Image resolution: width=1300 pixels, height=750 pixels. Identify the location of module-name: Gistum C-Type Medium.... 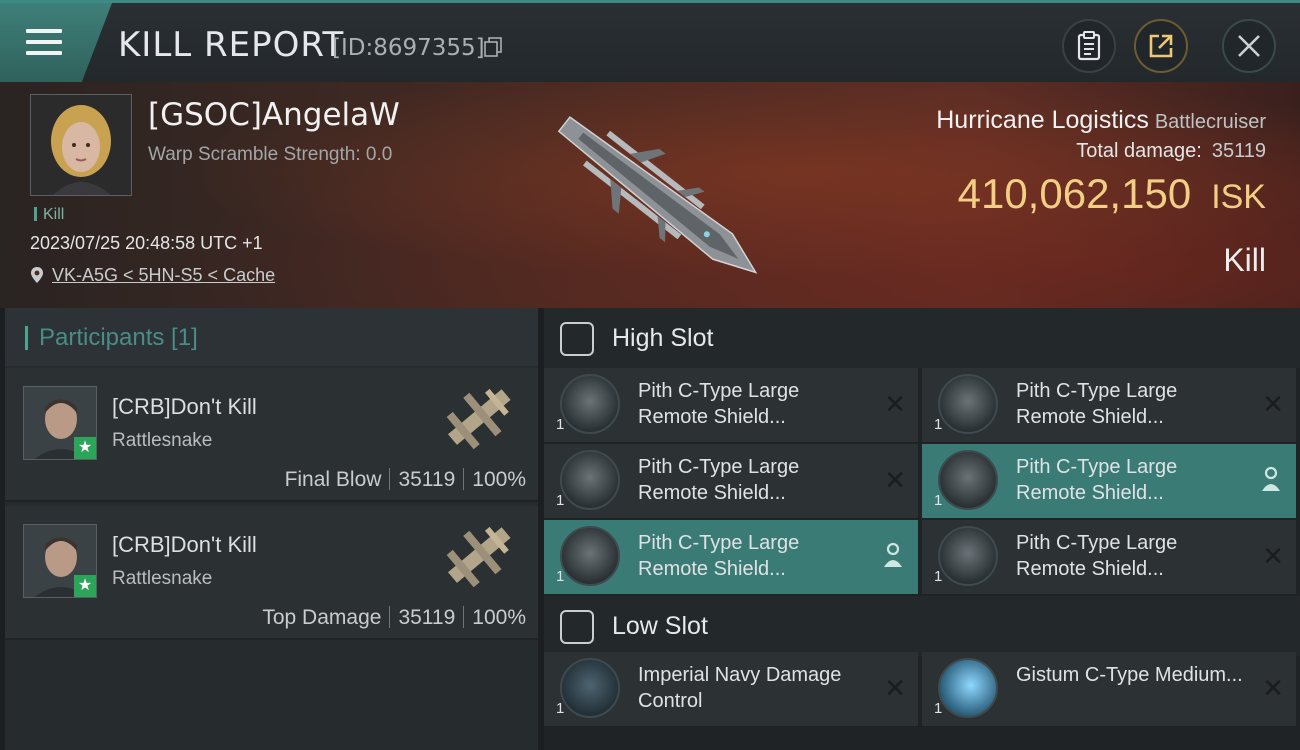
(1129, 675).